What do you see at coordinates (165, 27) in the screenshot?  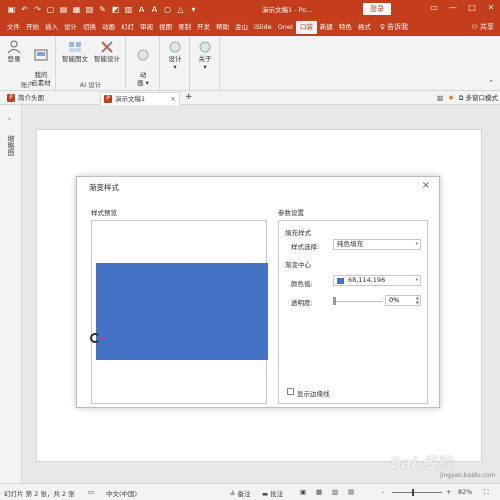 I see `tab-view: 视图` at bounding box center [165, 27].